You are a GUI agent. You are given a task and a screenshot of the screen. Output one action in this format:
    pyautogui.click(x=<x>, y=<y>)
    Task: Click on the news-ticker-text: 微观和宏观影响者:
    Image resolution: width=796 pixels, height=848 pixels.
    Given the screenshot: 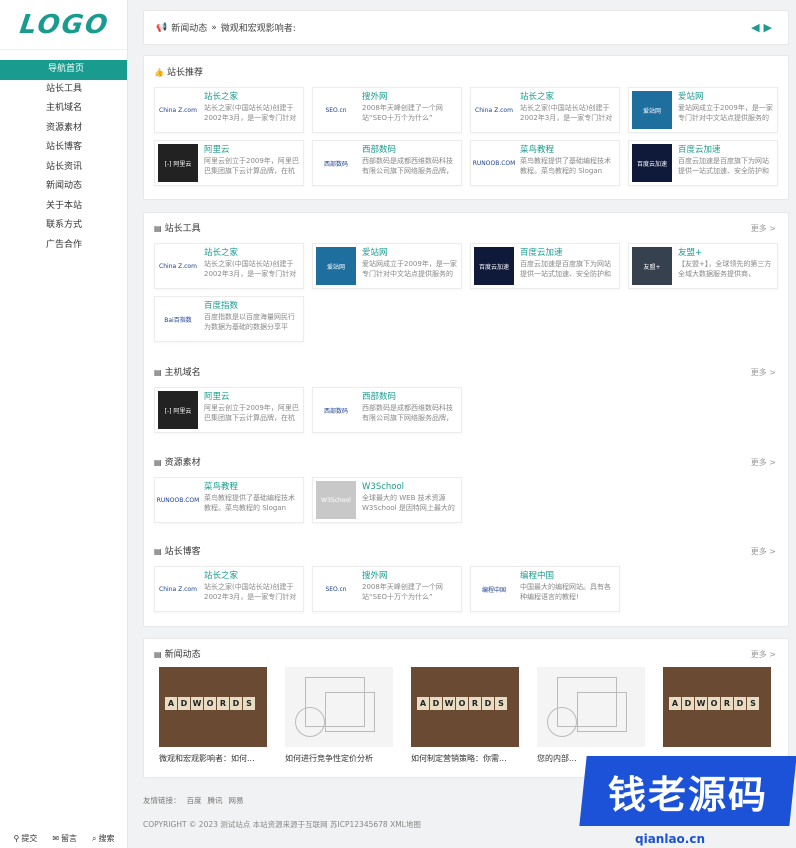 What is the action you would take?
    pyautogui.click(x=258, y=27)
    